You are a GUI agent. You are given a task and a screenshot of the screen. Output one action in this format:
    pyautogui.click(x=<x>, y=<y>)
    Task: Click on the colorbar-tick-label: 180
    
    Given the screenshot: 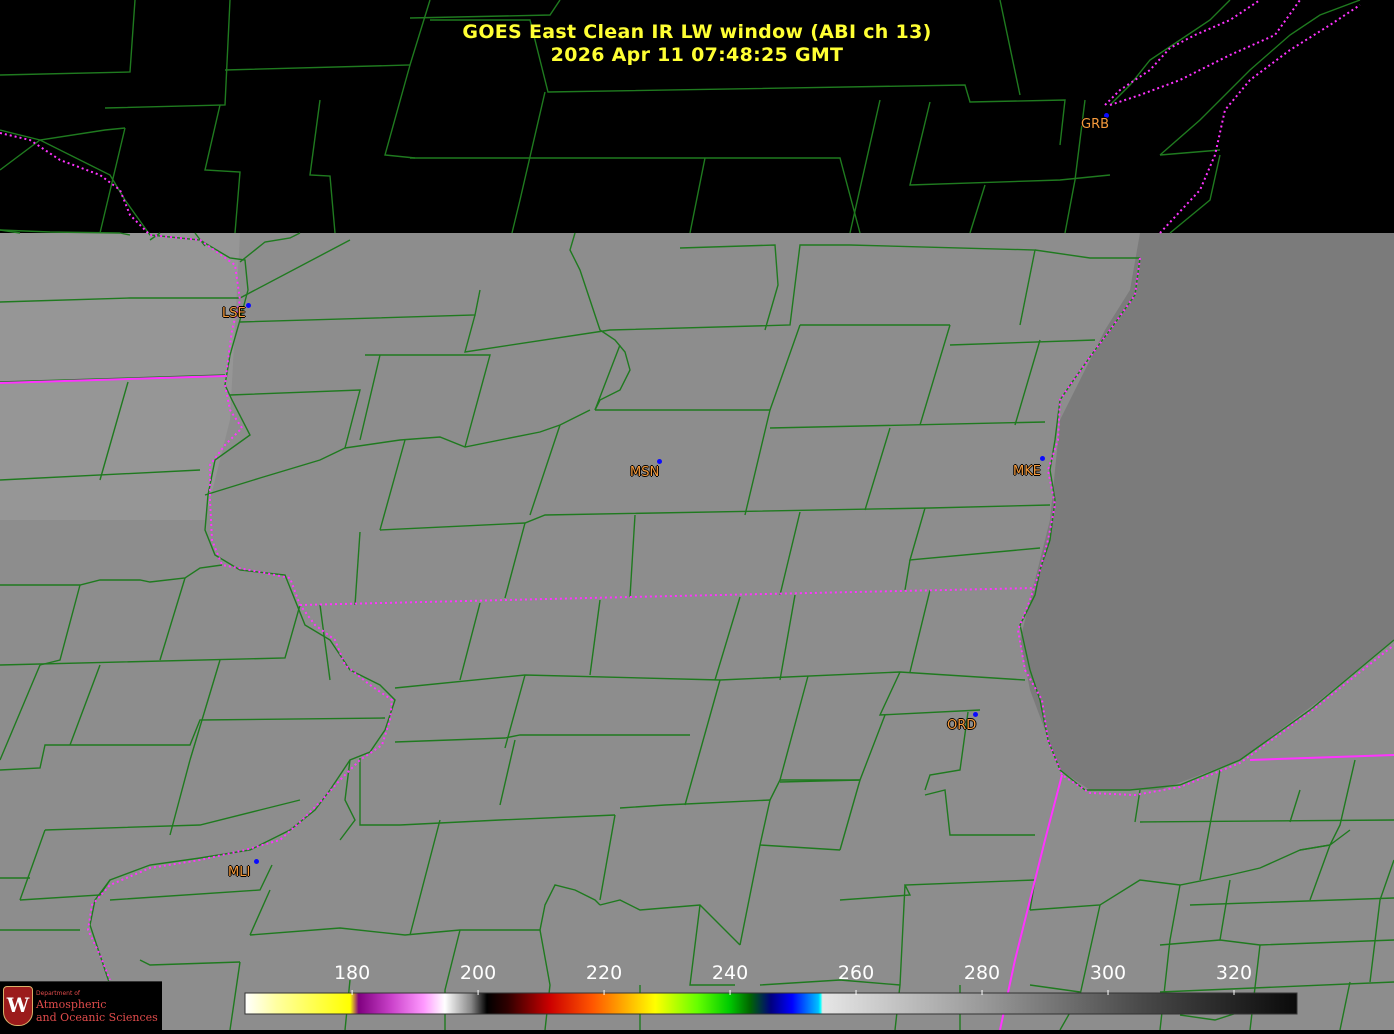 What is the action you would take?
    pyautogui.click(x=352, y=973)
    